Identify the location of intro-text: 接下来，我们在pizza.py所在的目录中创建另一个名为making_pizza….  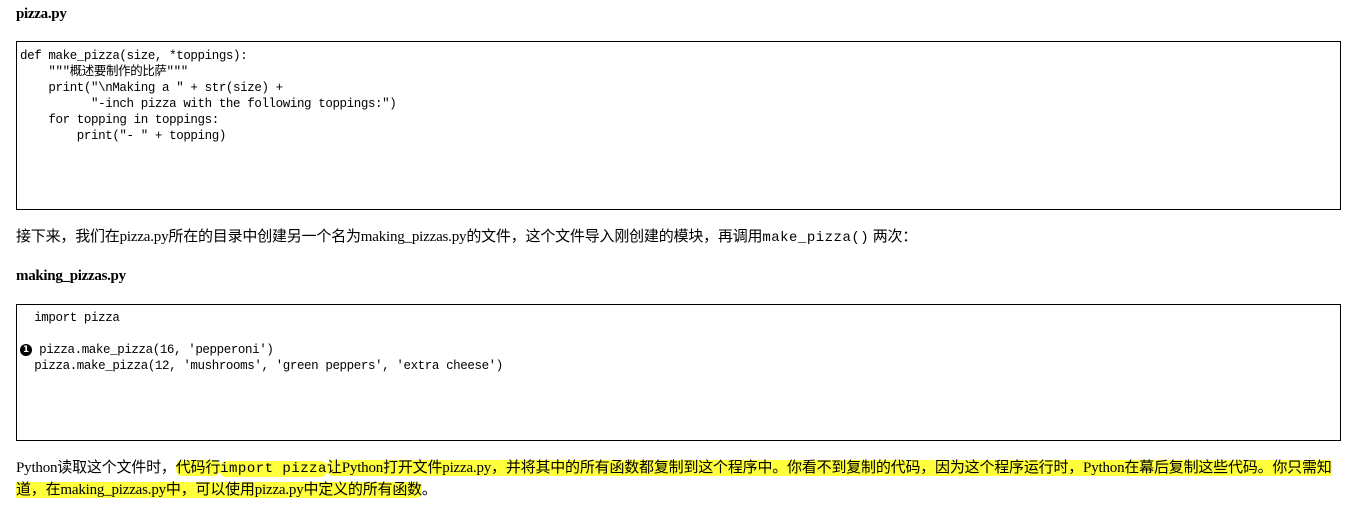
(389, 237).